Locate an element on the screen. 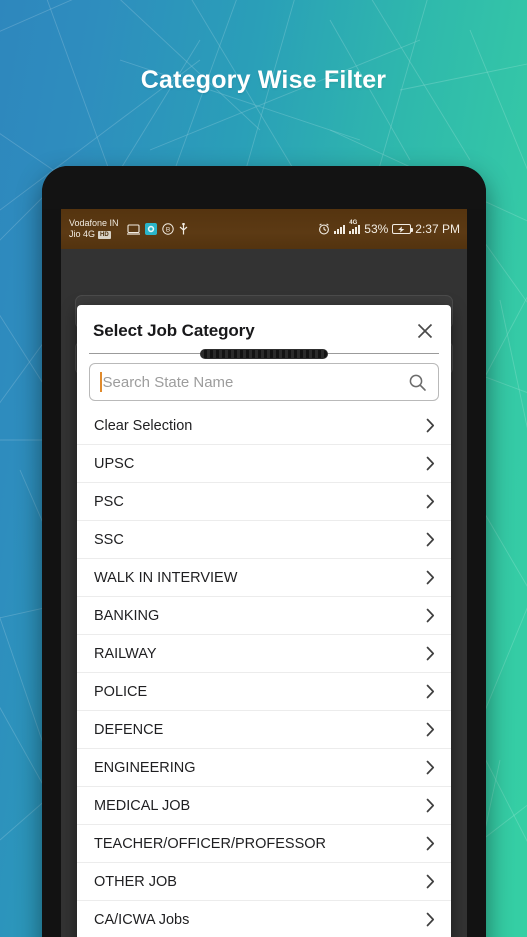 The width and height of the screenshot is (527, 937). status-bar-right: 4G 53% 2:37 PM is located at coordinates (389, 228).